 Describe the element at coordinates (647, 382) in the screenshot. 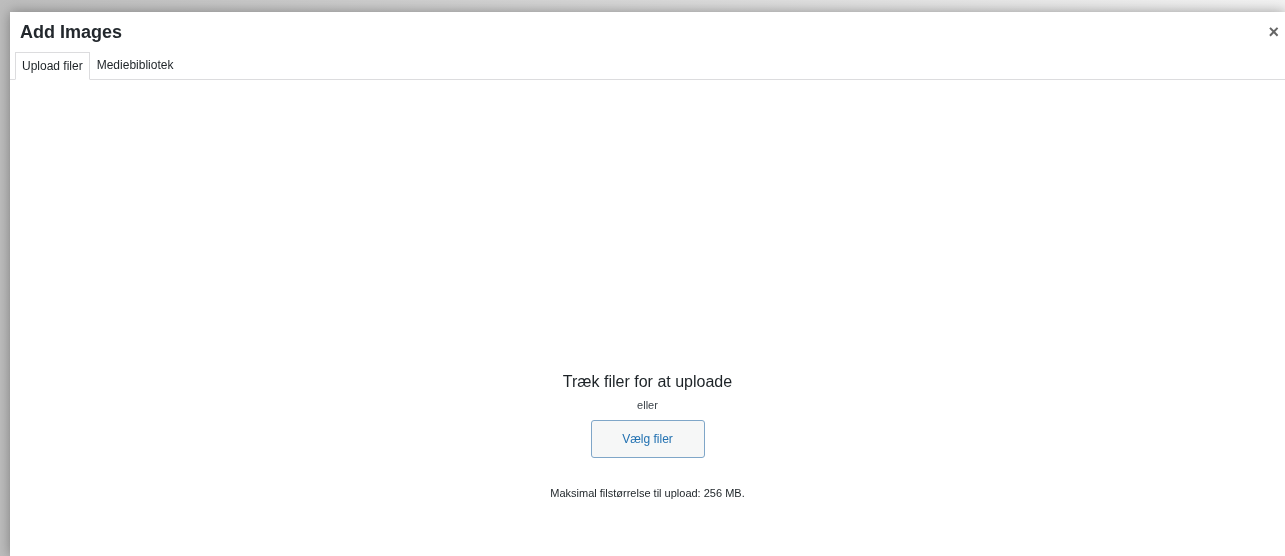

I see `drop-heading: Træk filer for at uploade` at that location.